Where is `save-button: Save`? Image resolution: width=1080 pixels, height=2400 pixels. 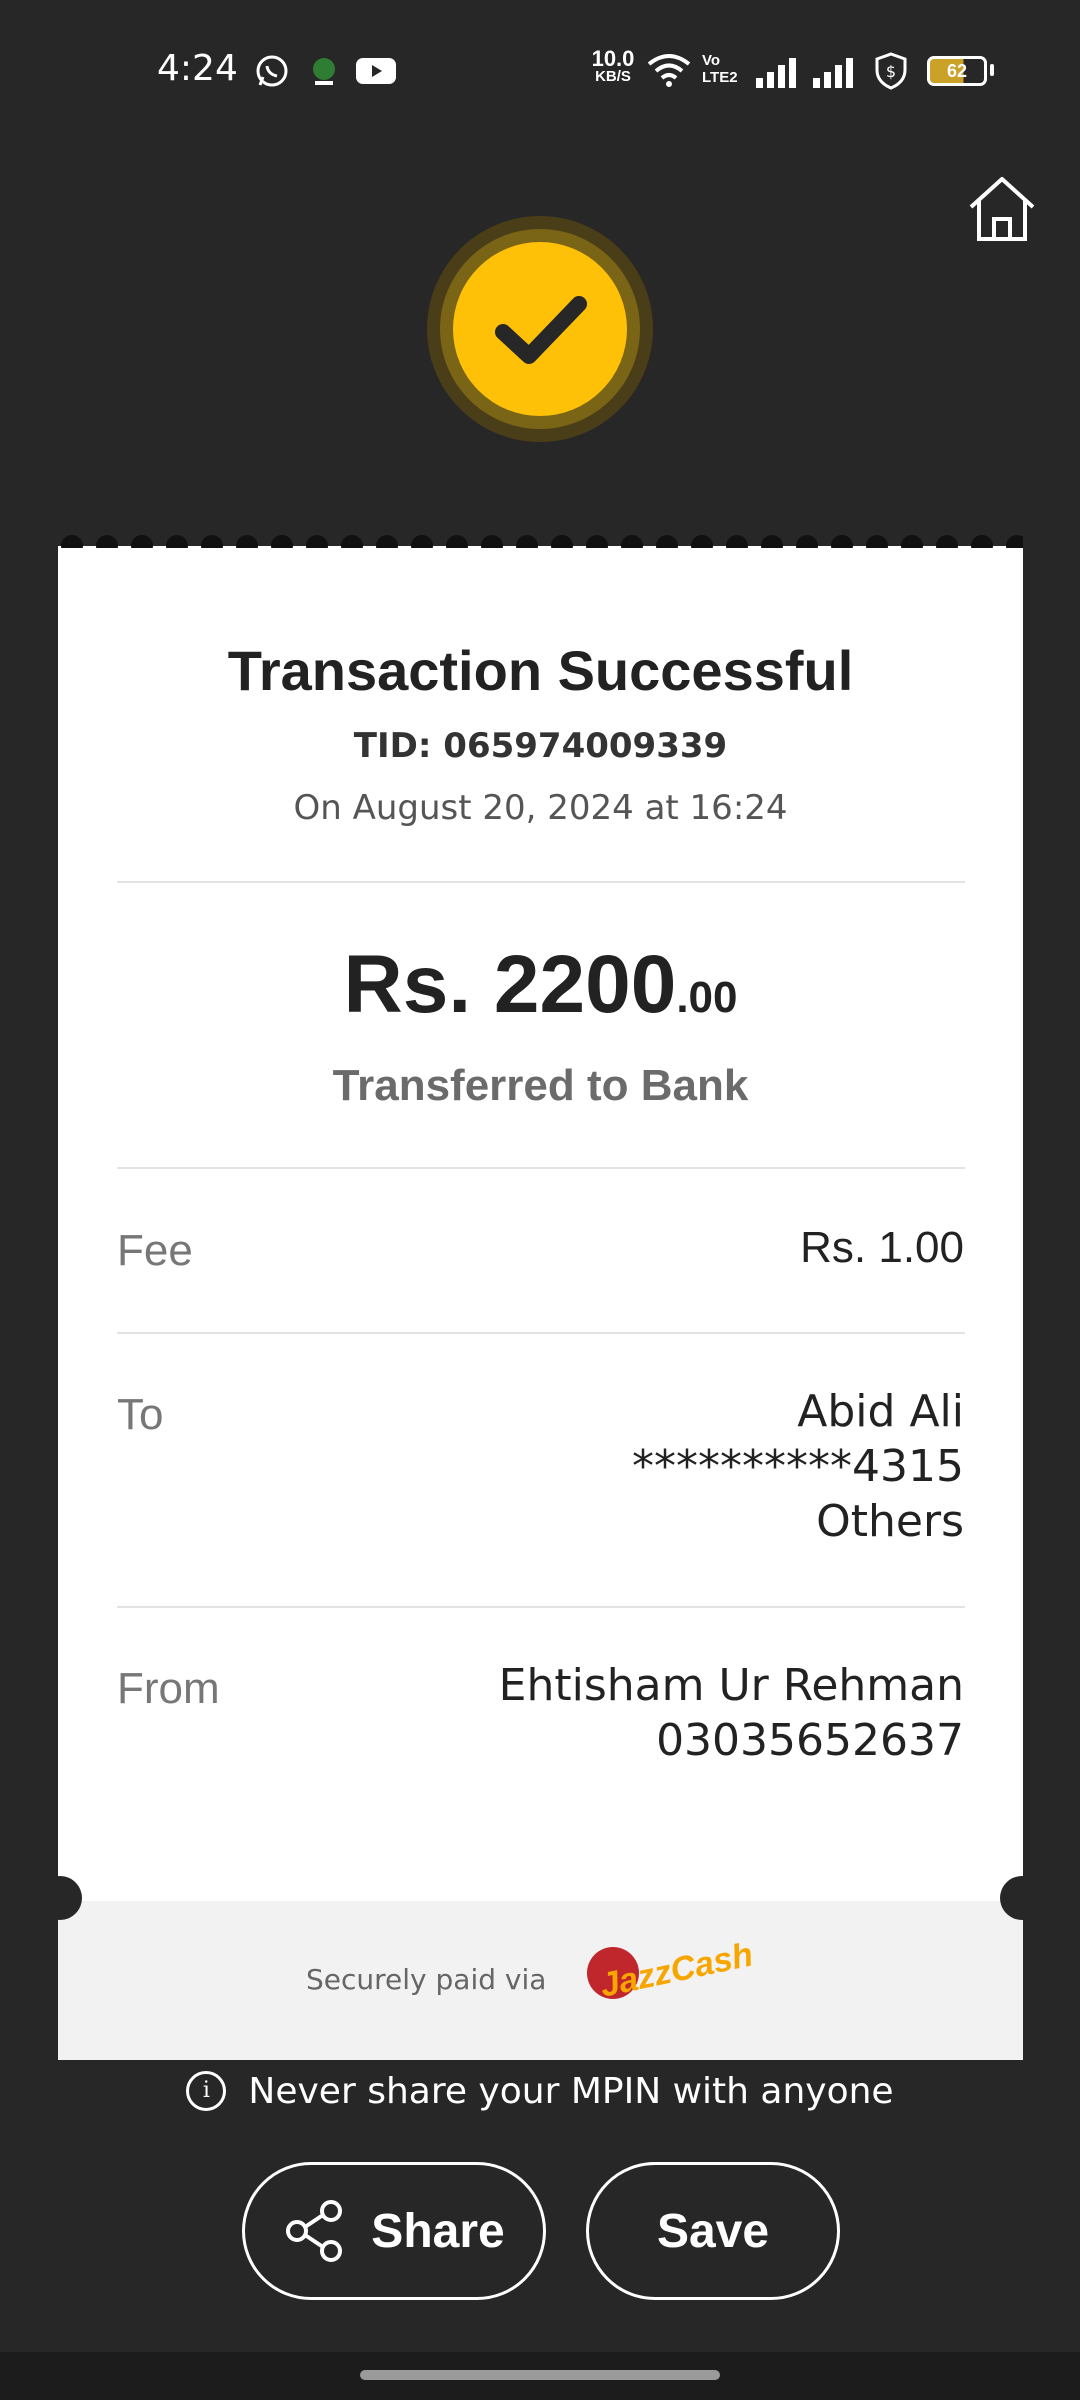
save-button: Save is located at coordinates (713, 2231).